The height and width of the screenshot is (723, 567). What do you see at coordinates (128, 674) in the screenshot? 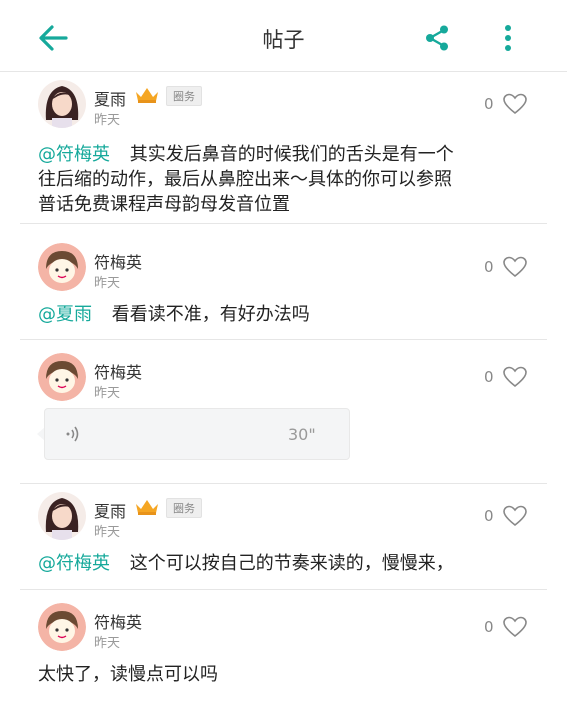
I see `post-content: 太快了，读慢点可以吗` at bounding box center [128, 674].